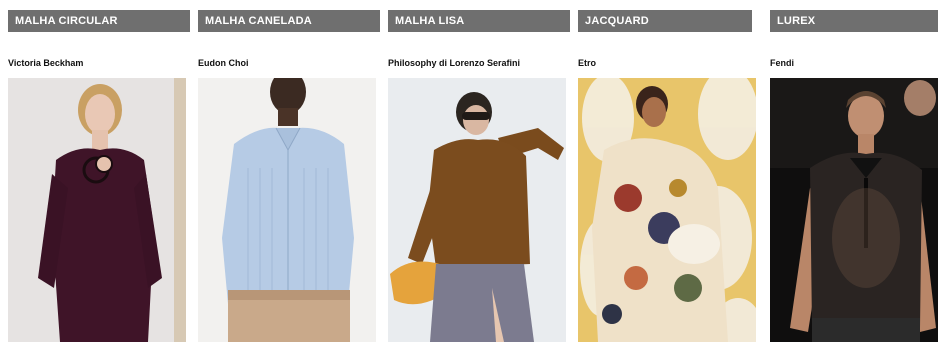  I want to click on designer-name: Etro, so click(587, 63).